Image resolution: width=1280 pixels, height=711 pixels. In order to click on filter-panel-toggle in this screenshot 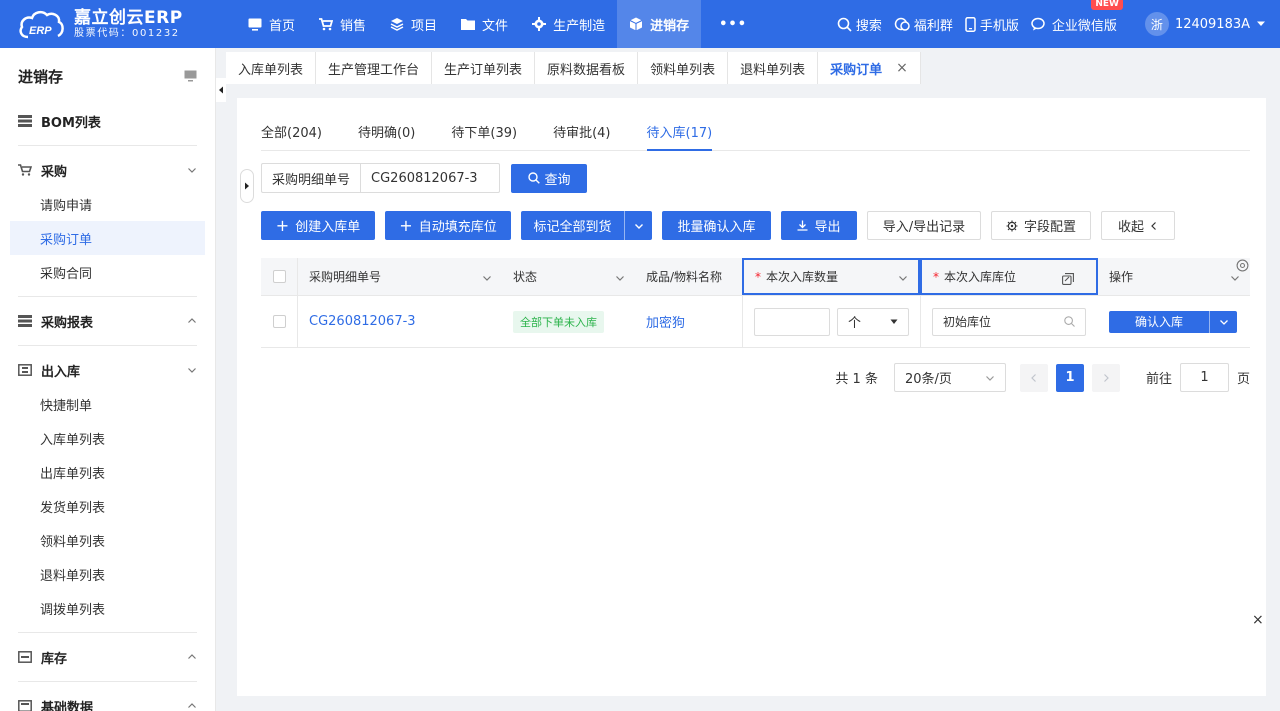, I will do `click(247, 186)`.